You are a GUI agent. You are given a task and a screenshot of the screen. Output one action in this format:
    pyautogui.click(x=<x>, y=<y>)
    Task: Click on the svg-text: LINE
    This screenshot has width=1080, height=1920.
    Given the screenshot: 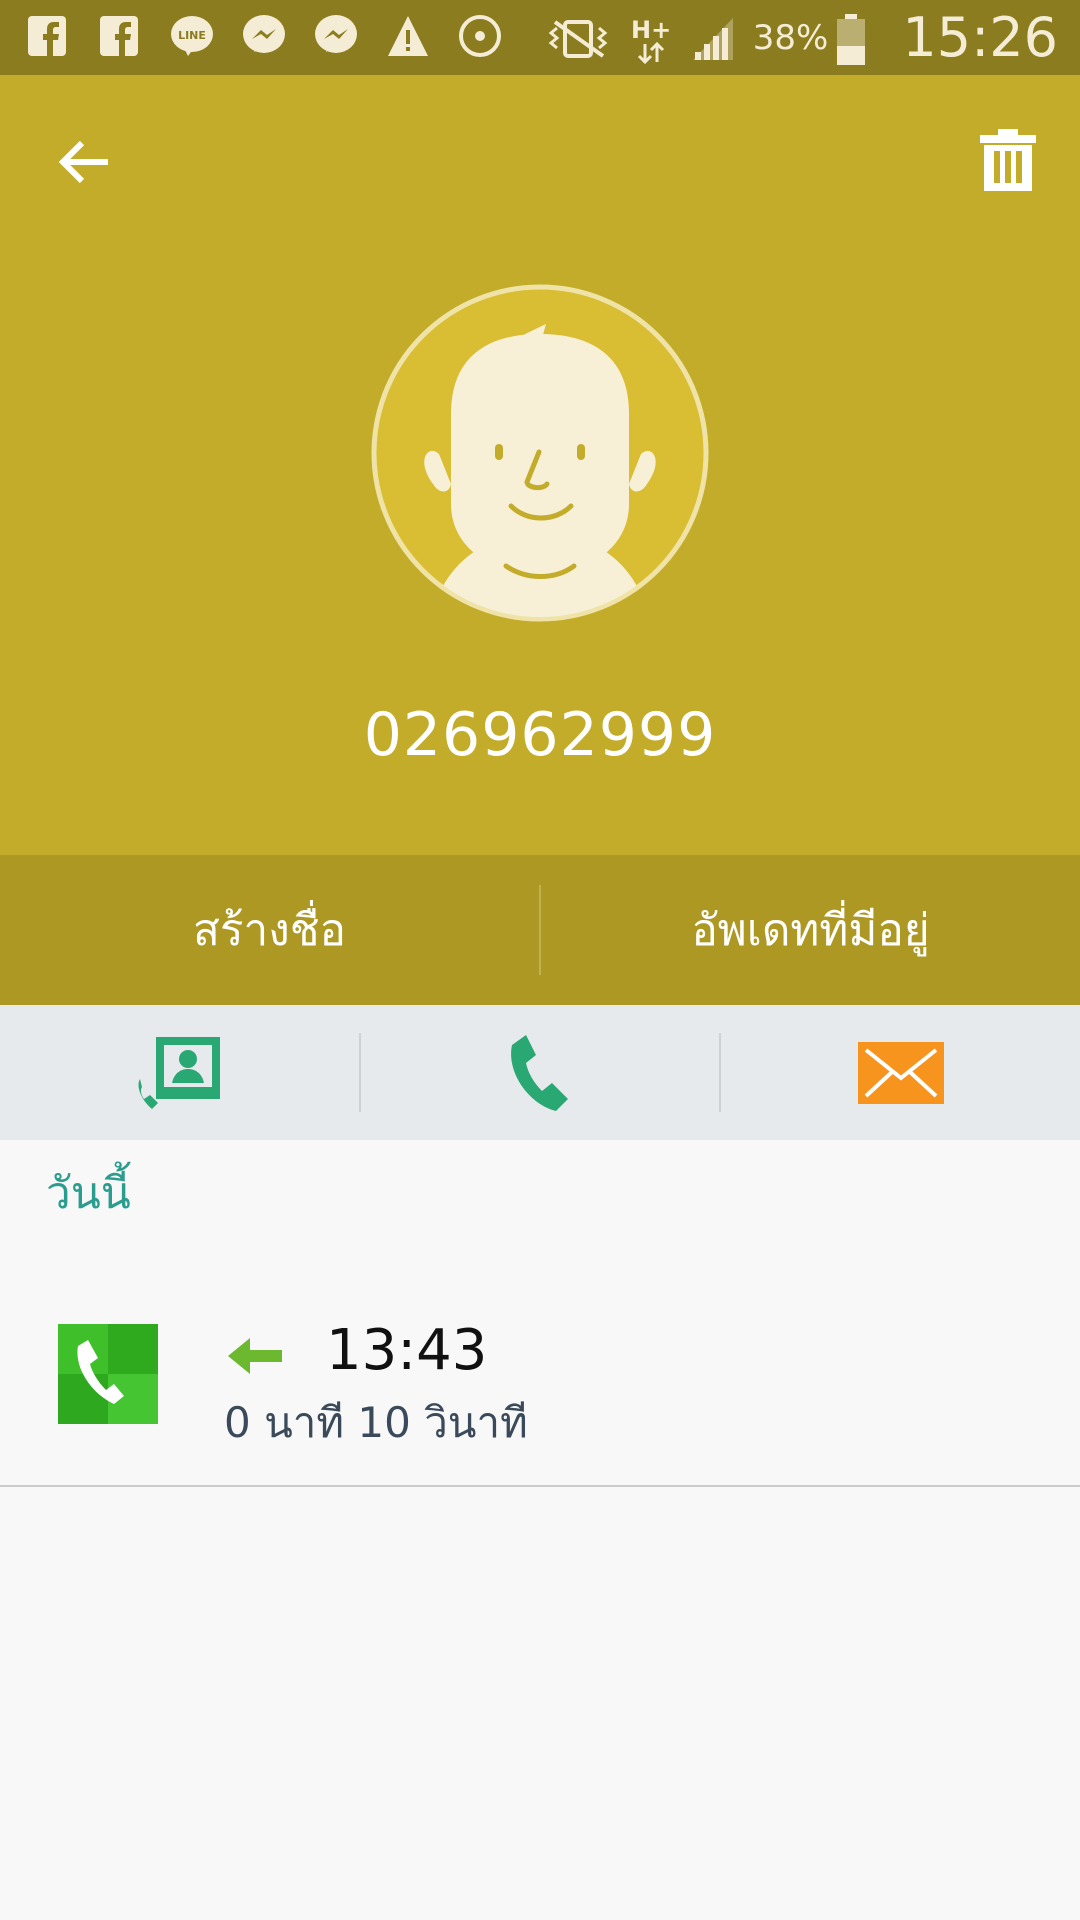 What is the action you would take?
    pyautogui.click(x=192, y=35)
    